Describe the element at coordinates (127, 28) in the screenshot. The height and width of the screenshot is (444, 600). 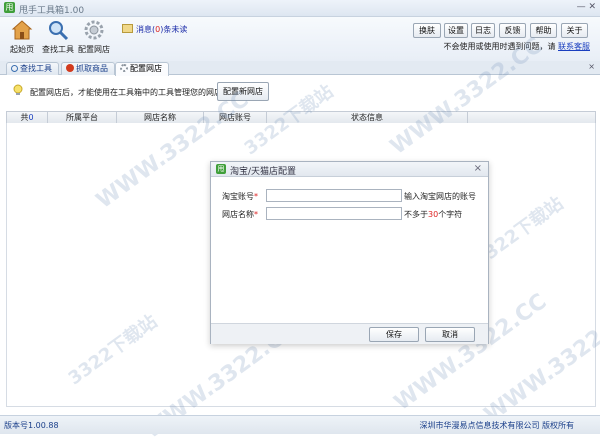
I see `mail-icon` at that location.